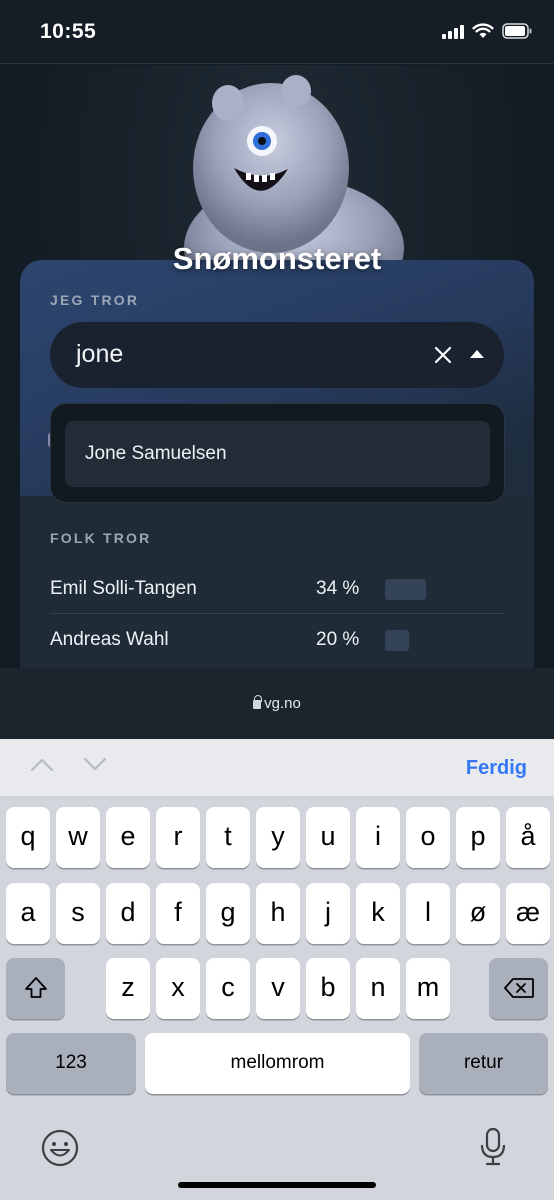 The image size is (554, 1200). Describe the element at coordinates (428, 988) in the screenshot. I see `key-m: m` at that location.